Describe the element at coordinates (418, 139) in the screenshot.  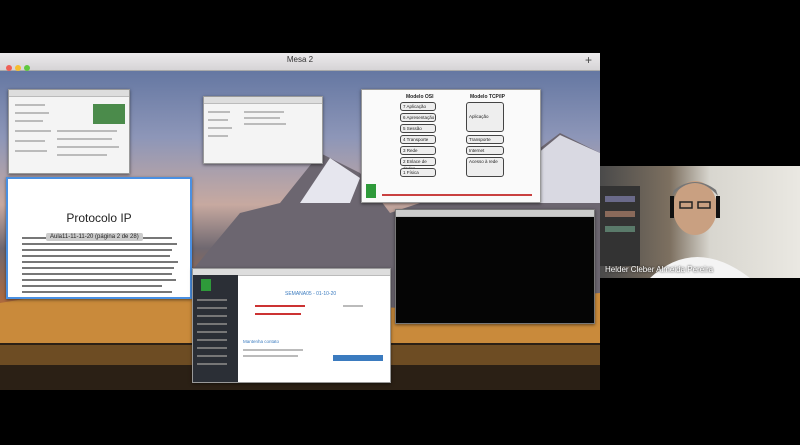
I see `osi-layer: 4 Transporte` at that location.